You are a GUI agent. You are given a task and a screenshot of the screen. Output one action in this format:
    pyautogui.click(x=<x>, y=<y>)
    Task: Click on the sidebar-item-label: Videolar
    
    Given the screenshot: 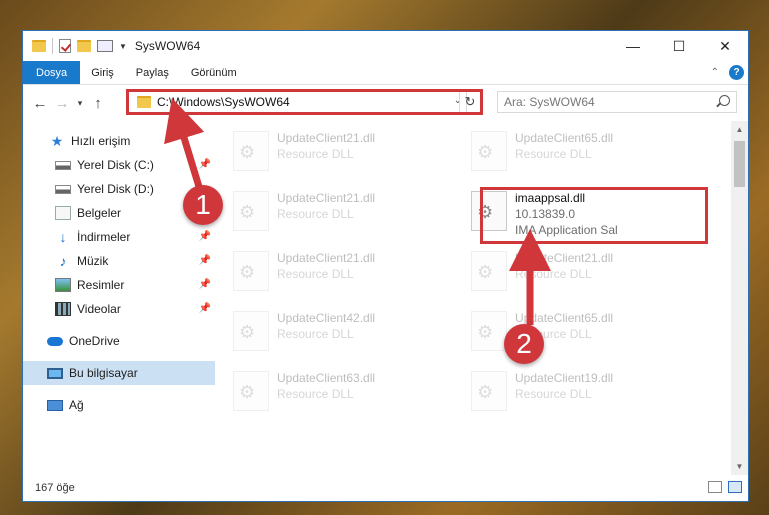 What is the action you would take?
    pyautogui.click(x=99, y=309)
    